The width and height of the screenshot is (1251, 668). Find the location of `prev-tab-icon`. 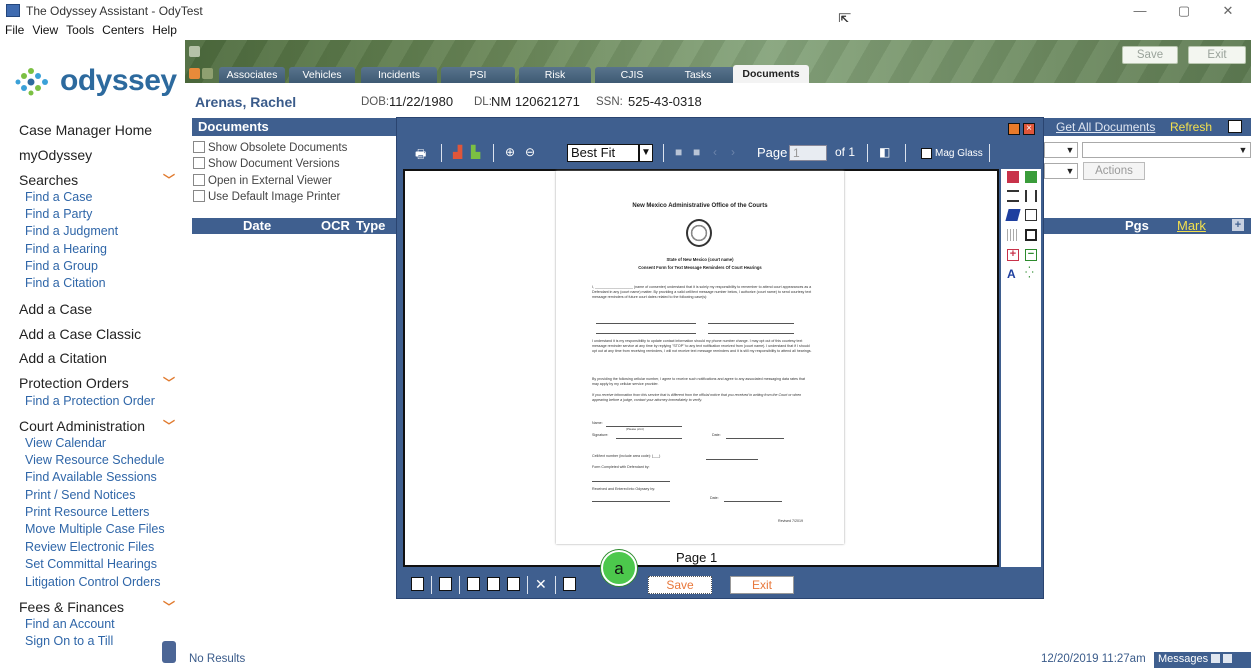

prev-tab-icon is located at coordinates (207, 73).